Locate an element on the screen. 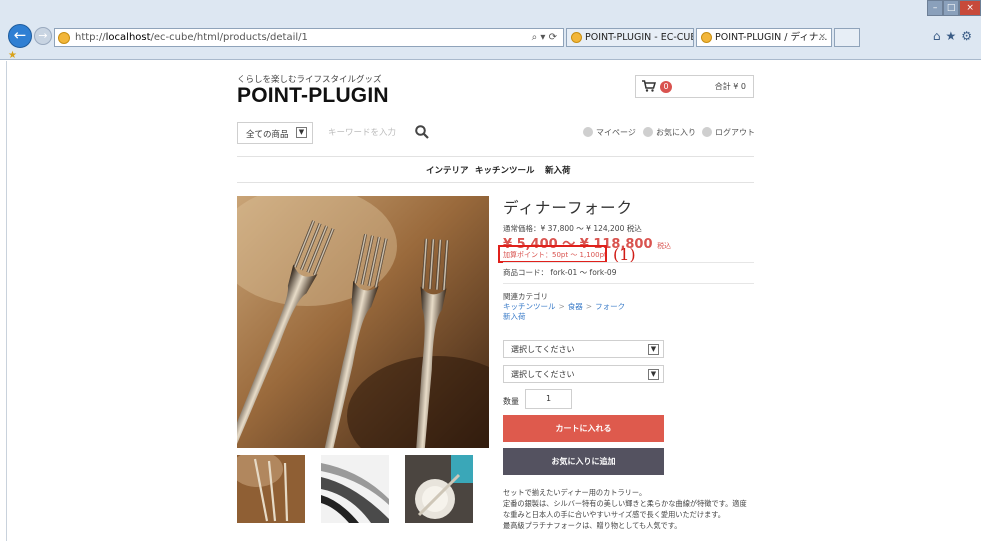 The image size is (981, 541). window-controls: – □ × is located at coordinates (954, 8).